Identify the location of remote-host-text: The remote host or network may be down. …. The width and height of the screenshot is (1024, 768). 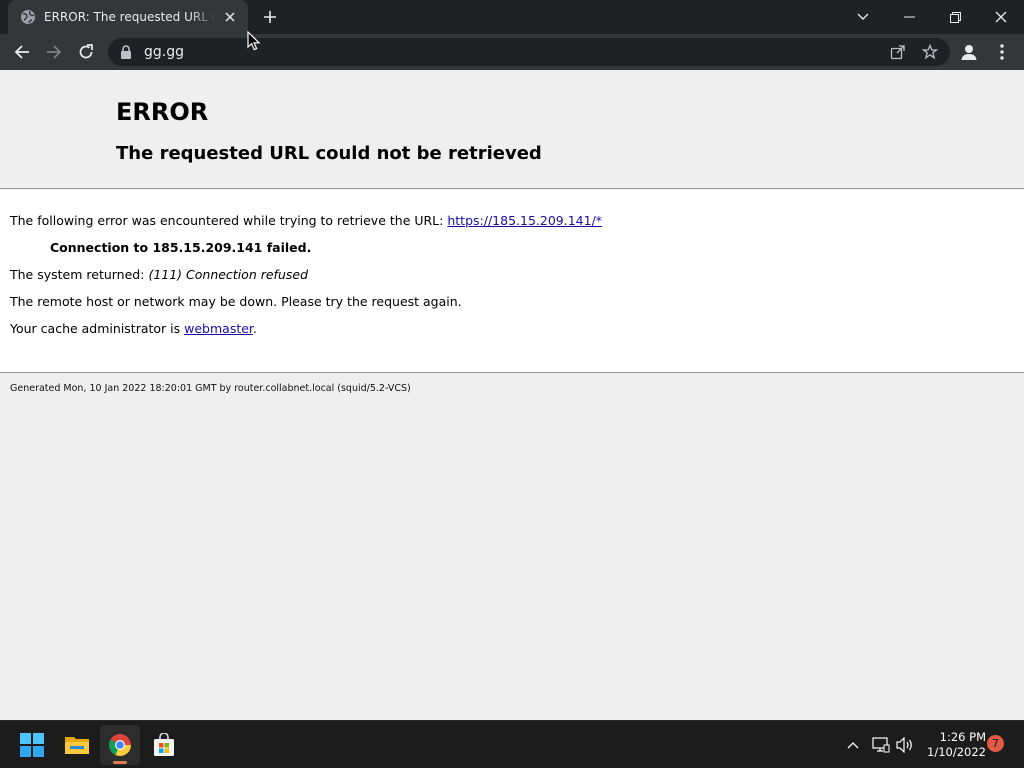
(236, 301).